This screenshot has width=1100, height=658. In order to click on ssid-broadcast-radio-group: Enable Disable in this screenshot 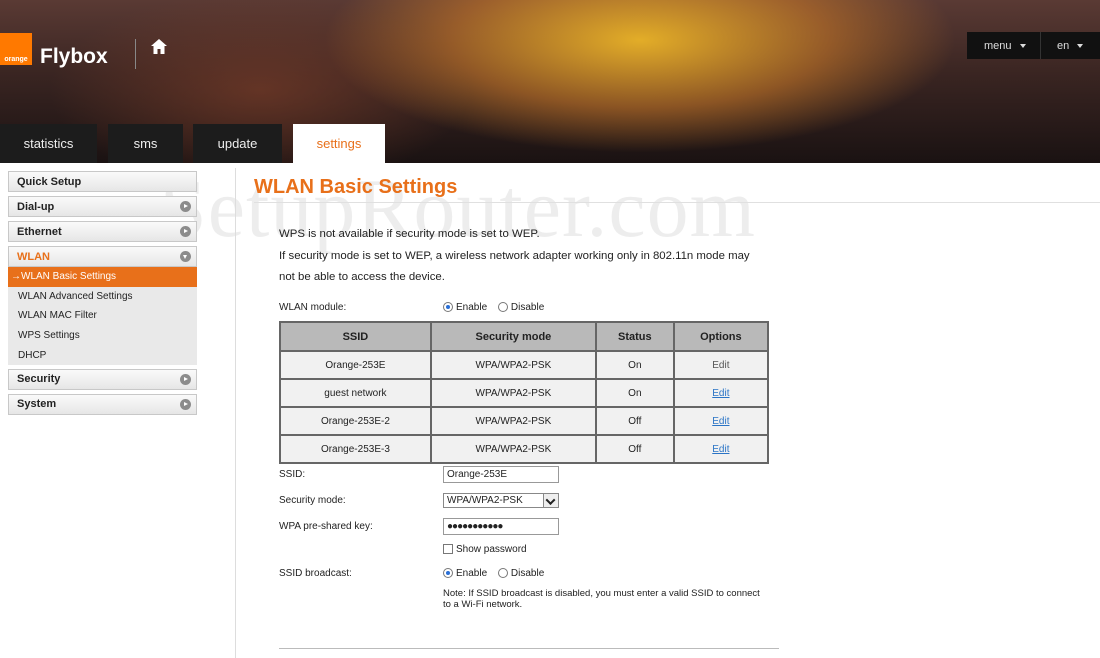, I will do `click(497, 573)`.